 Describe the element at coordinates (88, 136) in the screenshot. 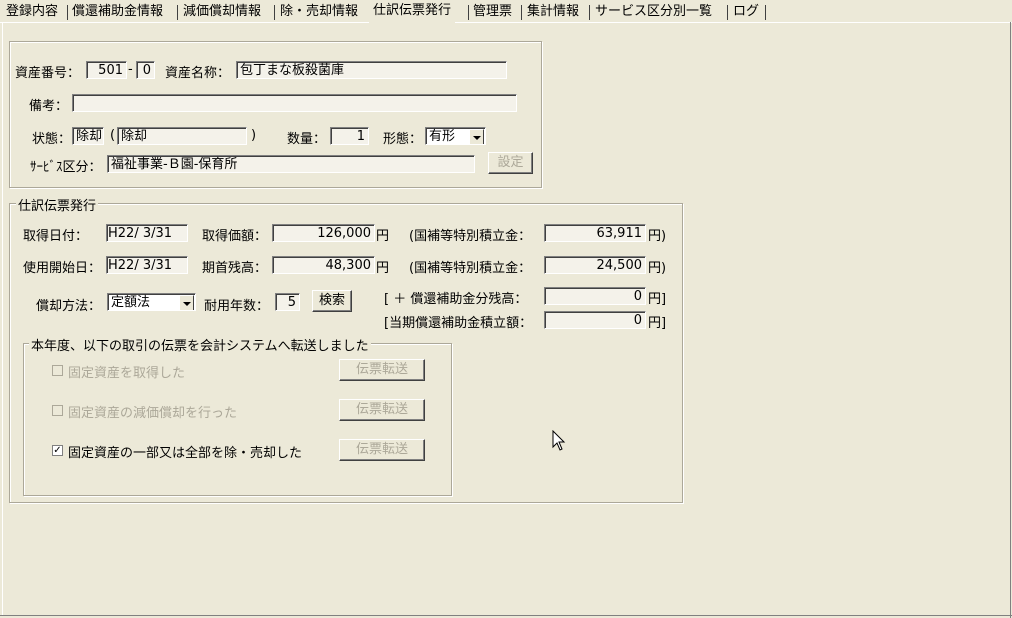

I see `status-code-field: 除却` at that location.